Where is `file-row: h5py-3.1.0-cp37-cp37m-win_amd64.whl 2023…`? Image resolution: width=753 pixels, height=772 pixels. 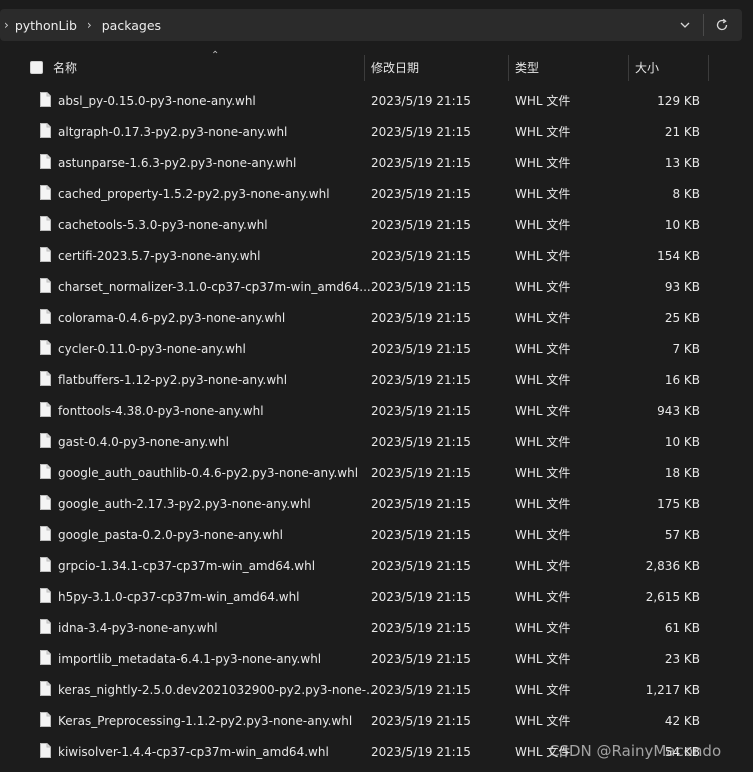 file-row: h5py-3.1.0-cp37-cp37m-win_amd64.whl 2023… is located at coordinates (382, 596).